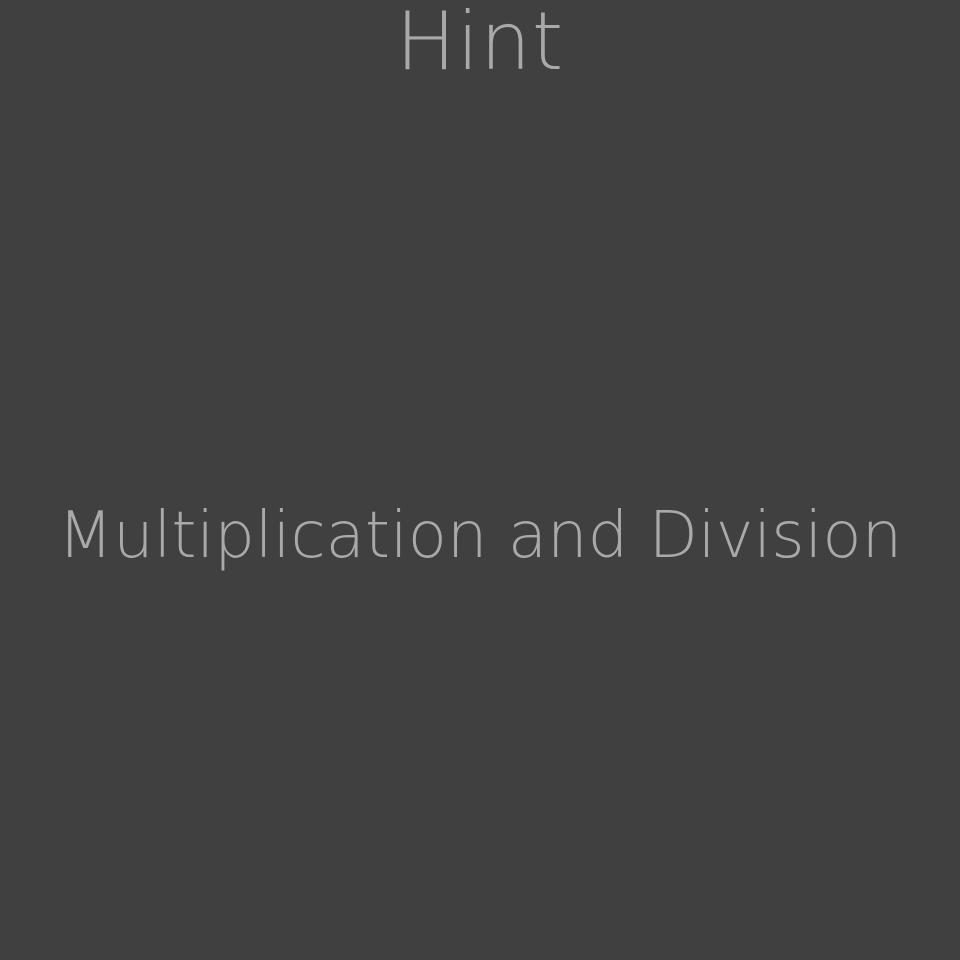  What do you see at coordinates (480, 536) in the screenshot?
I see `hint-text: Multiplication and Division` at bounding box center [480, 536].